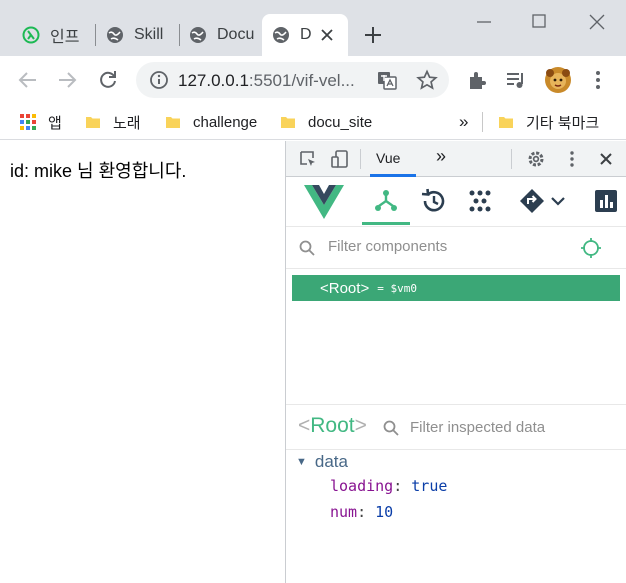  Describe the element at coordinates (606, 159) in the screenshot. I see `close-devtools-icon` at that location.